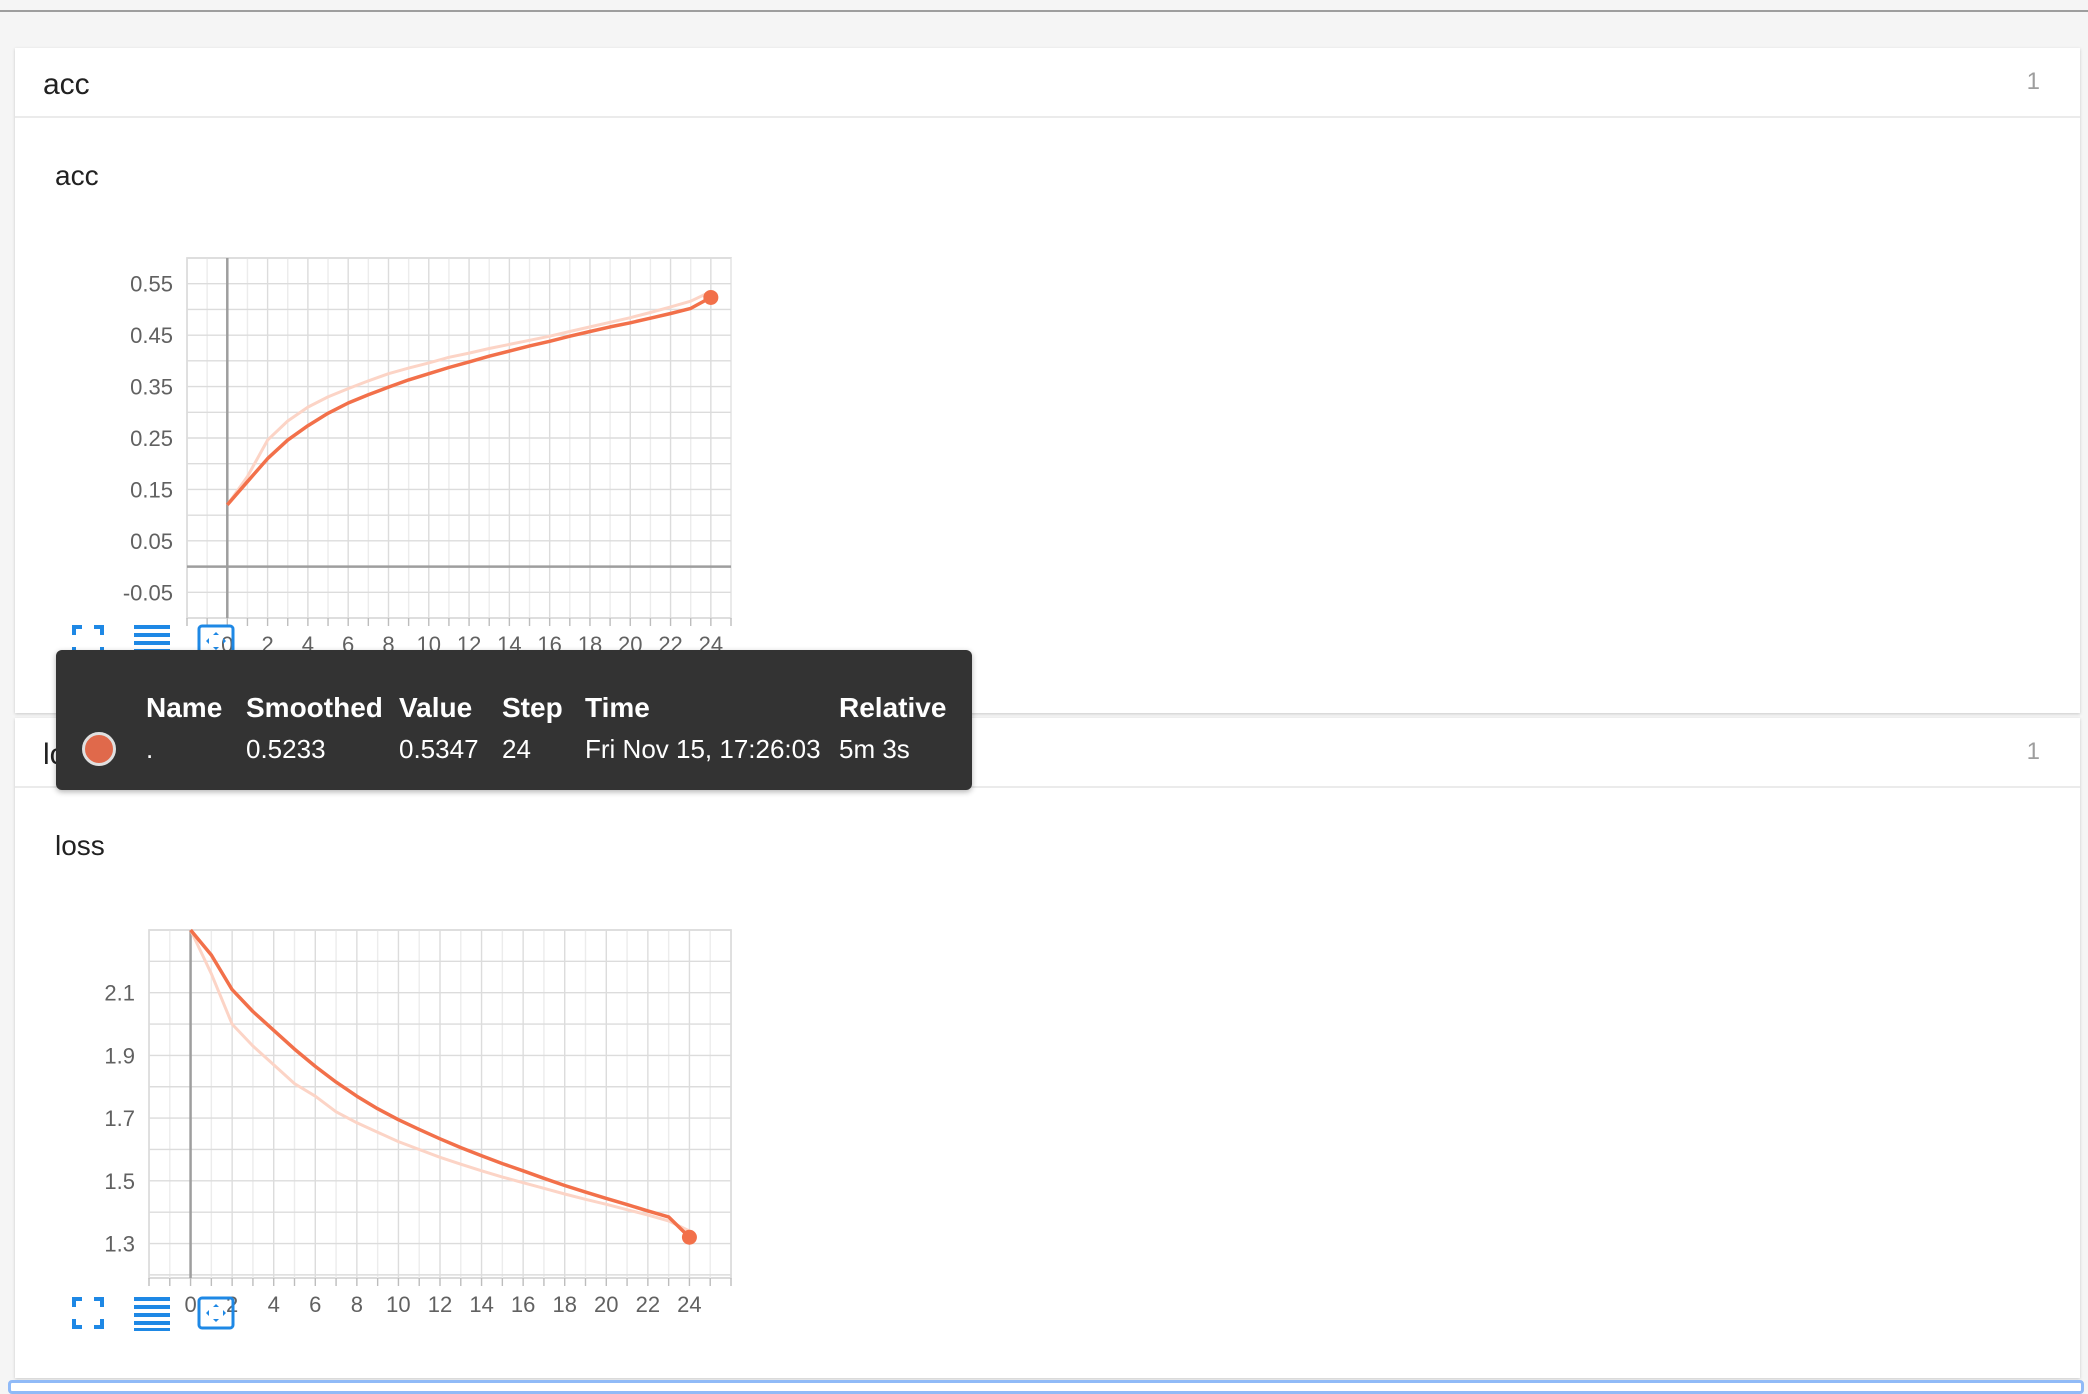  What do you see at coordinates (648, 1304) in the screenshot?
I see `x-tick-label: 22` at bounding box center [648, 1304].